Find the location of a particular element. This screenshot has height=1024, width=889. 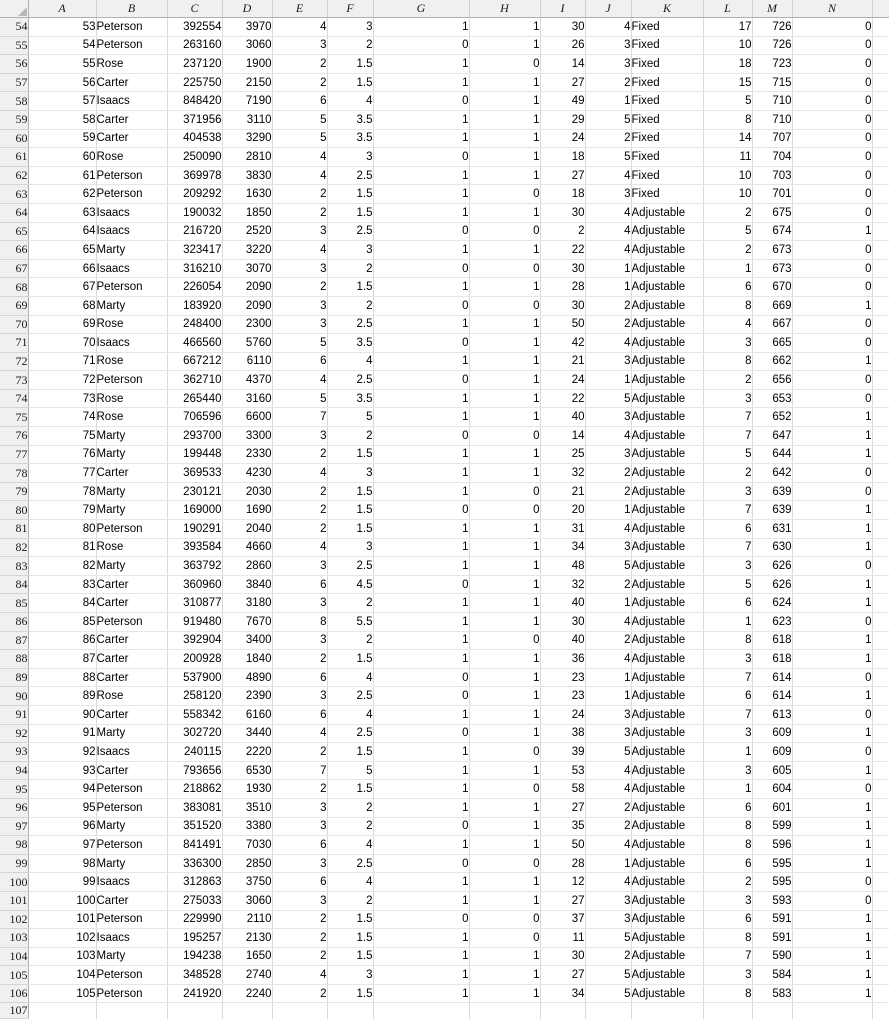

cell-M74: 653 is located at coordinates (772, 399).